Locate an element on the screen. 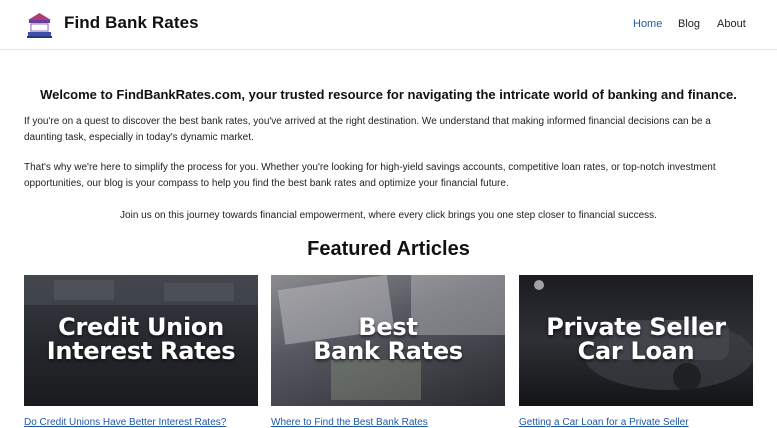 Image resolution: width=777 pixels, height=428 pixels. card-title-line-2: Interest Rates is located at coordinates (141, 351).